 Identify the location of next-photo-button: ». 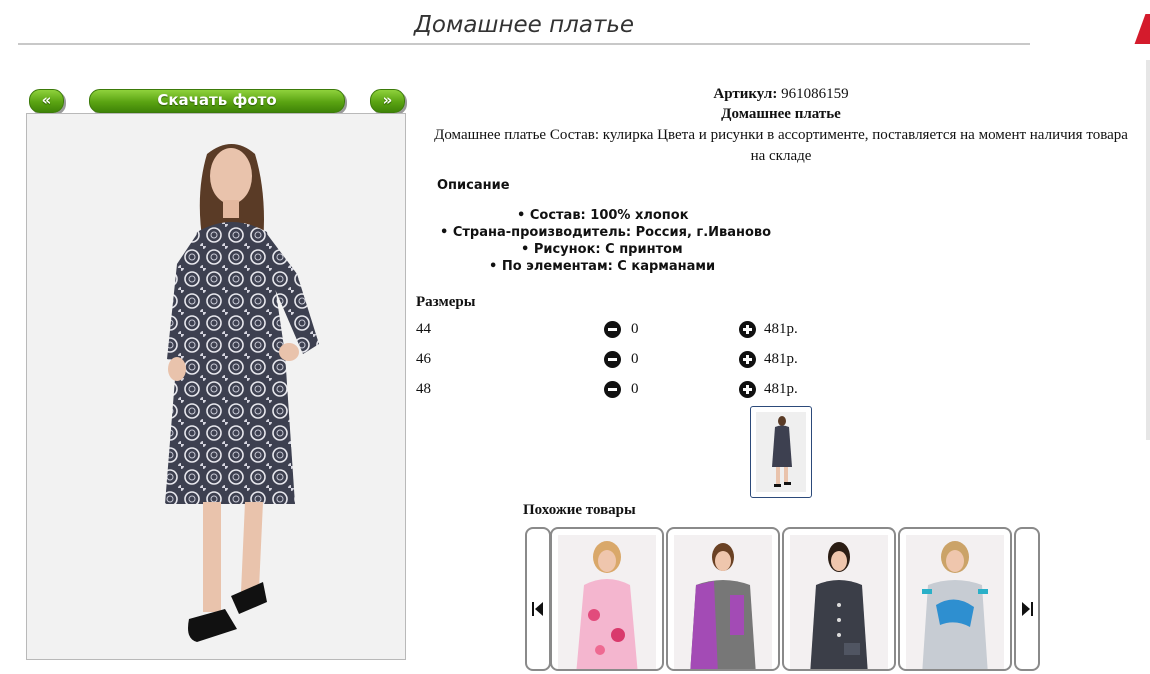
(387, 101).